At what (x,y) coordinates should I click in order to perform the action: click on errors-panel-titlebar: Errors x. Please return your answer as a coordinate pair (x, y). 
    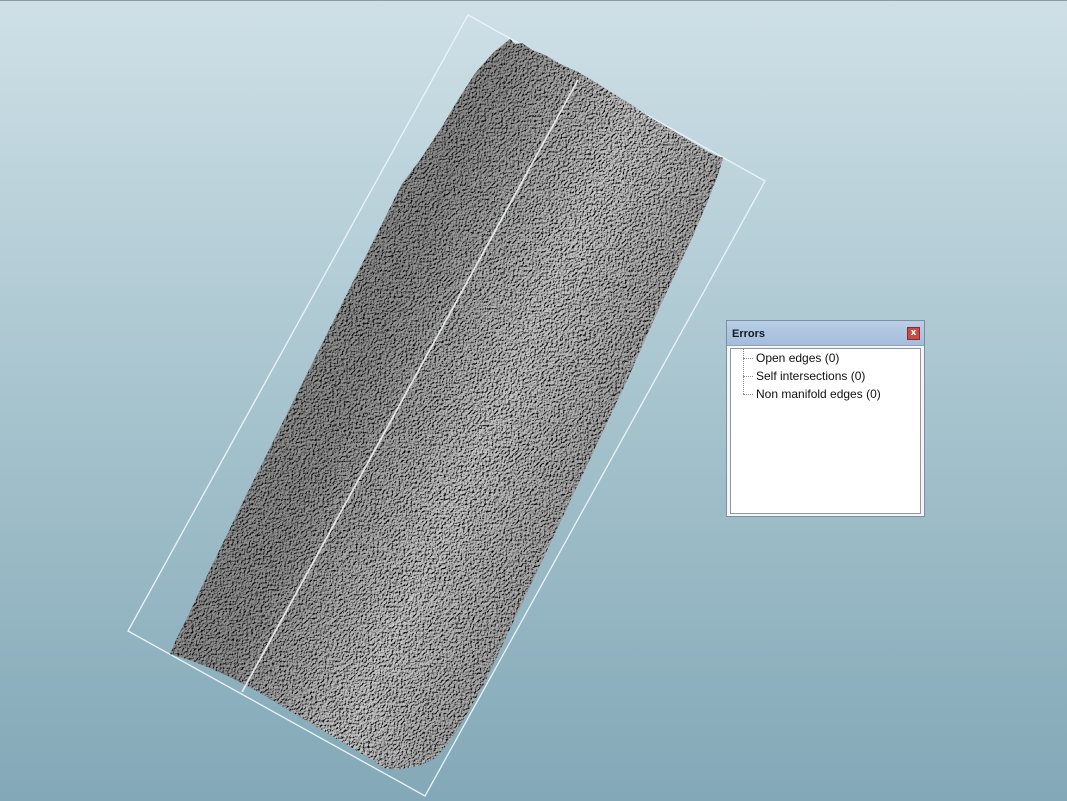
    Looking at the image, I should click on (825, 333).